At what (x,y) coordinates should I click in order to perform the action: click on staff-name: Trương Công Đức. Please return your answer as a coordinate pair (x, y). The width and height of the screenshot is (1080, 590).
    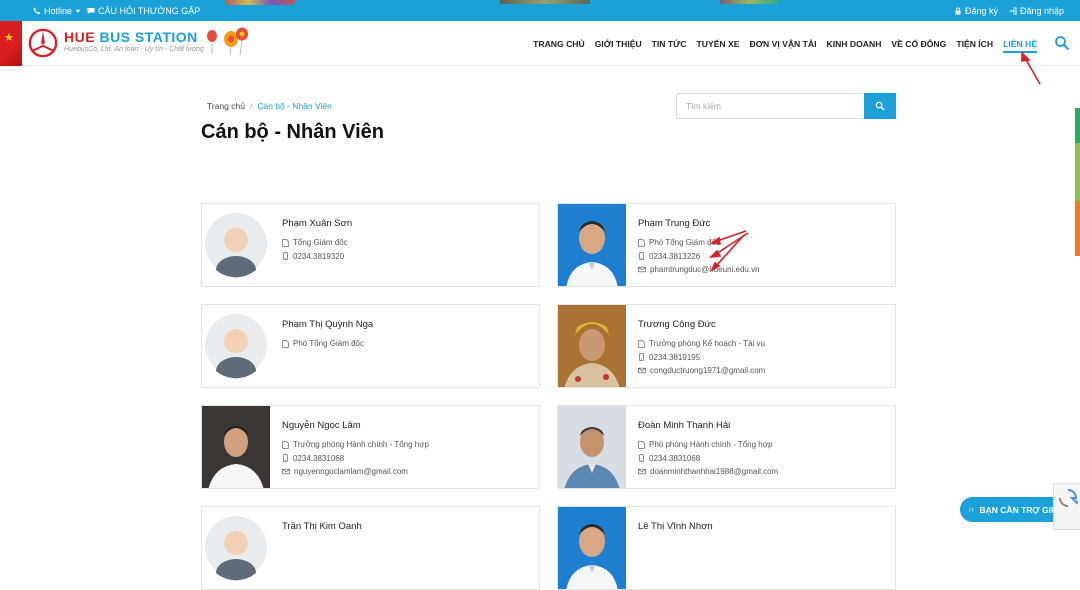
    Looking at the image, I should click on (677, 324).